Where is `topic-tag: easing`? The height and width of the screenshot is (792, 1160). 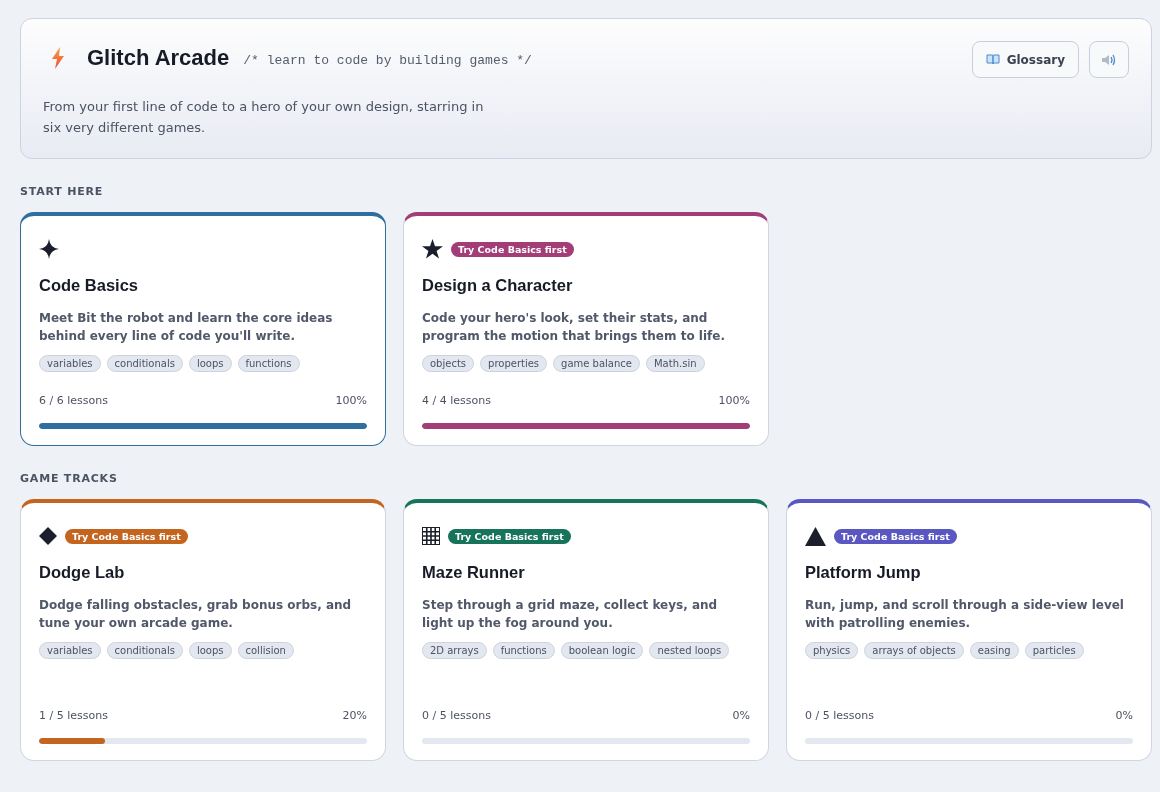
topic-tag: easing is located at coordinates (994, 650).